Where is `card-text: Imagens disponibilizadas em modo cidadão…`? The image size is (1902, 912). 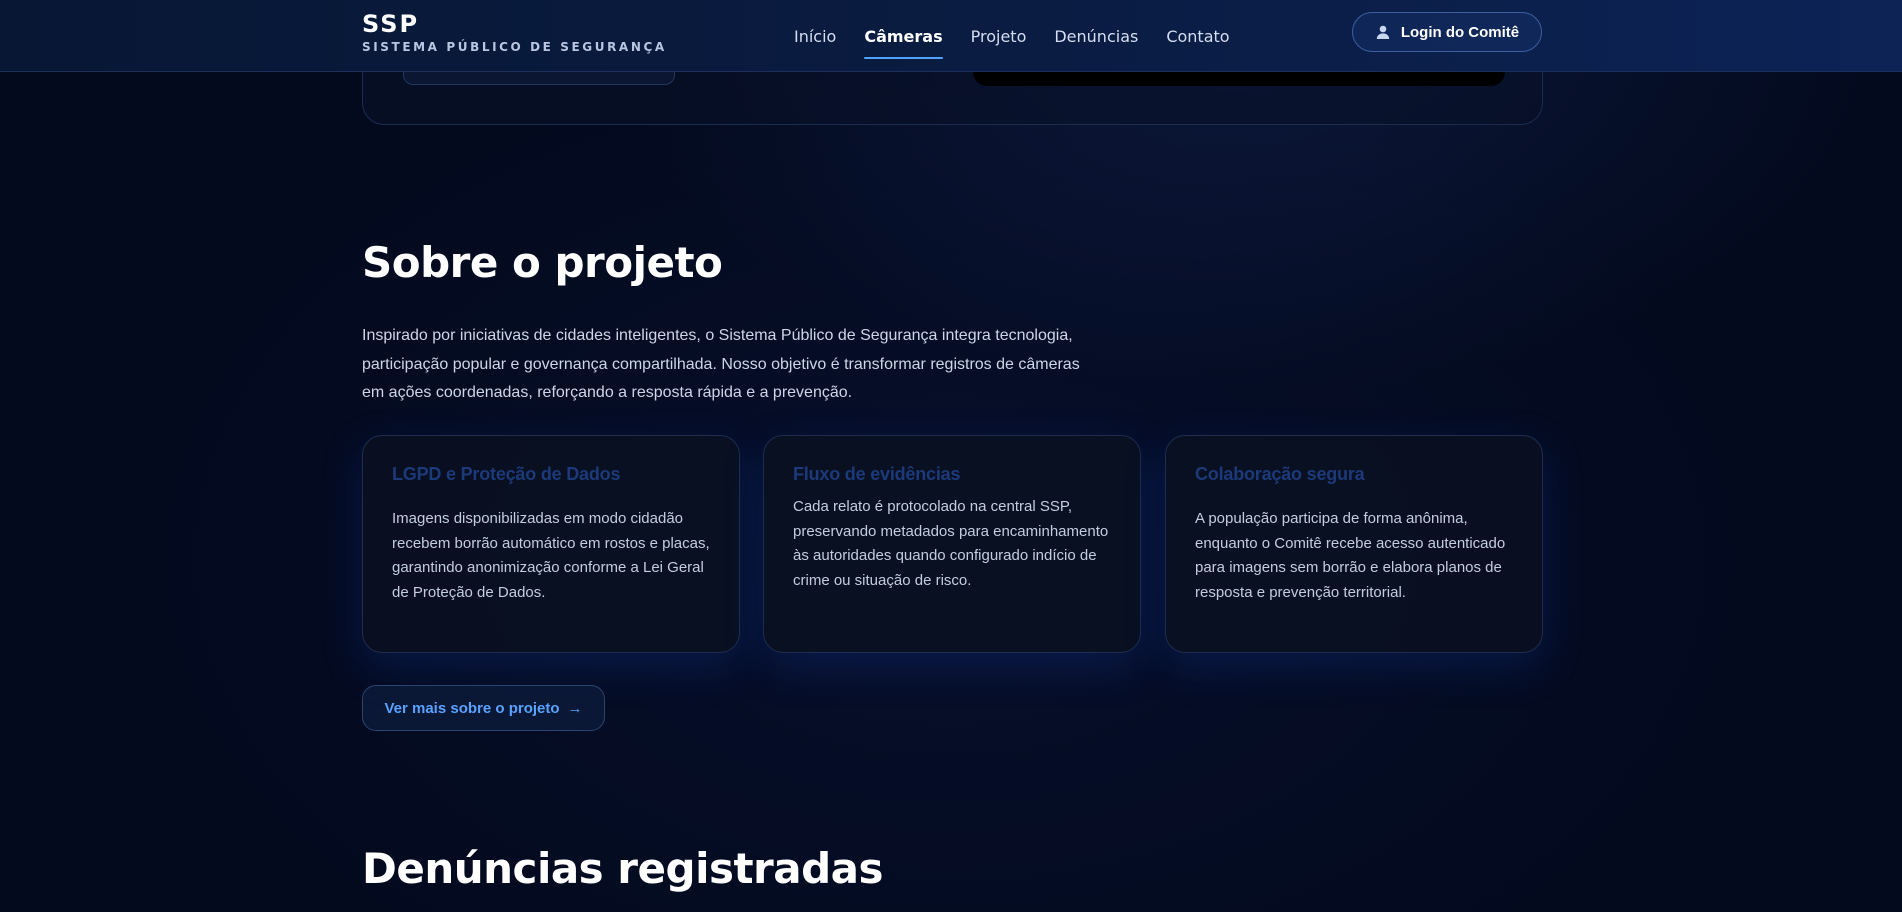
card-text: Imagens disponibilizadas em modo cidadão… is located at coordinates (551, 555).